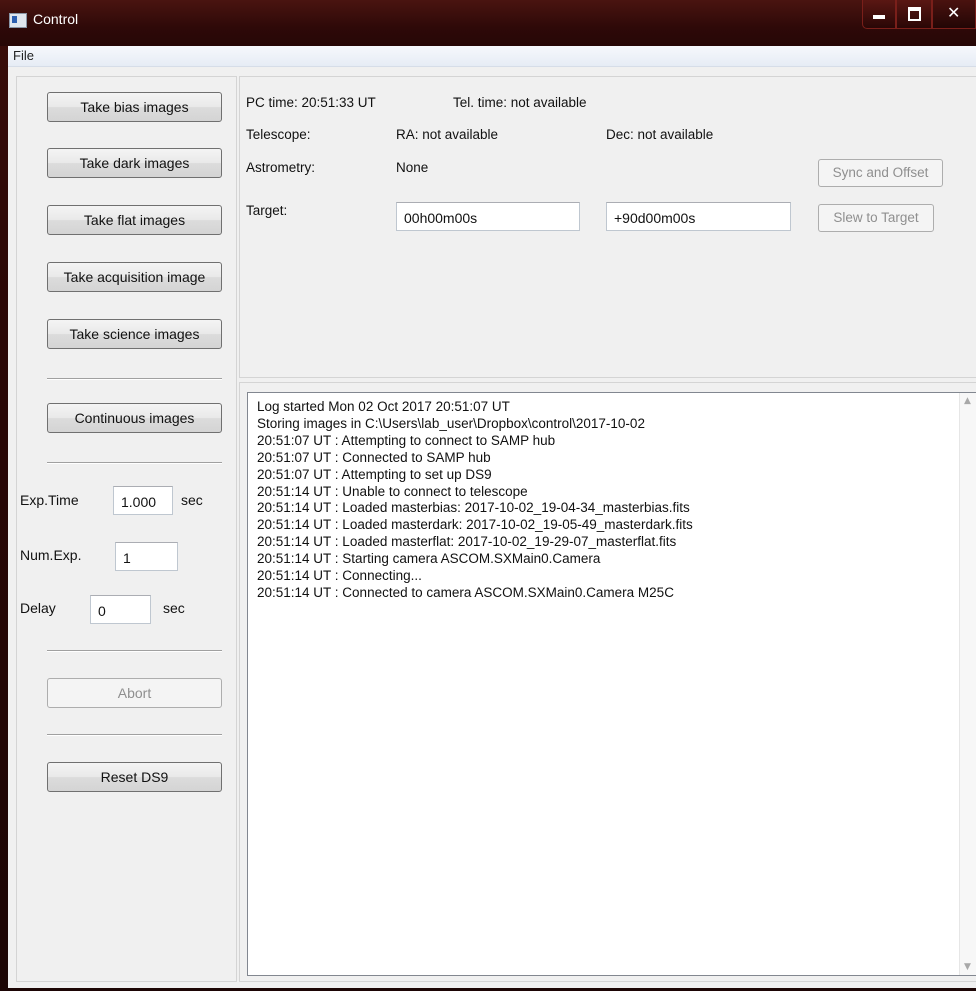 This screenshot has width=976, height=991. Describe the element at coordinates (134, 418) in the screenshot. I see `continuous-images-button: Continuous images` at that location.